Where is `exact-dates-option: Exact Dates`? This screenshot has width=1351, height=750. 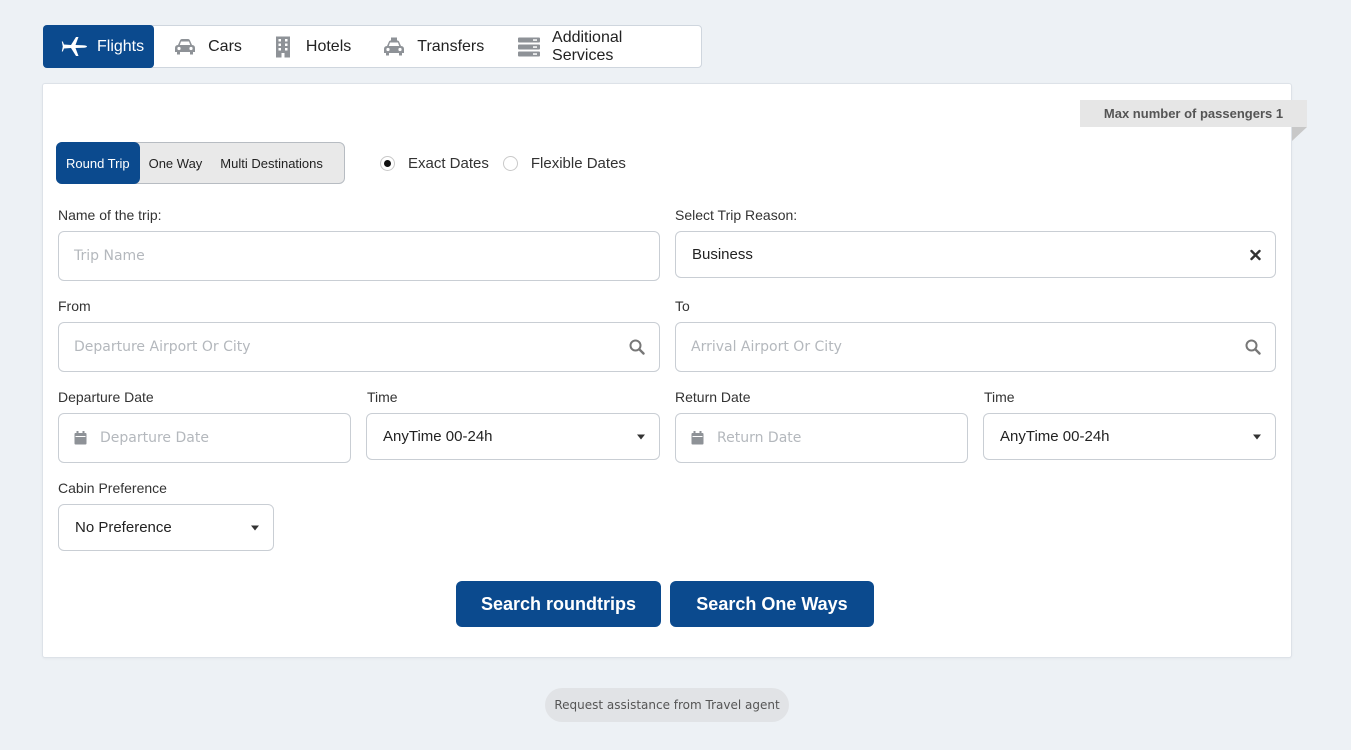
exact-dates-option: Exact Dates is located at coordinates (434, 163).